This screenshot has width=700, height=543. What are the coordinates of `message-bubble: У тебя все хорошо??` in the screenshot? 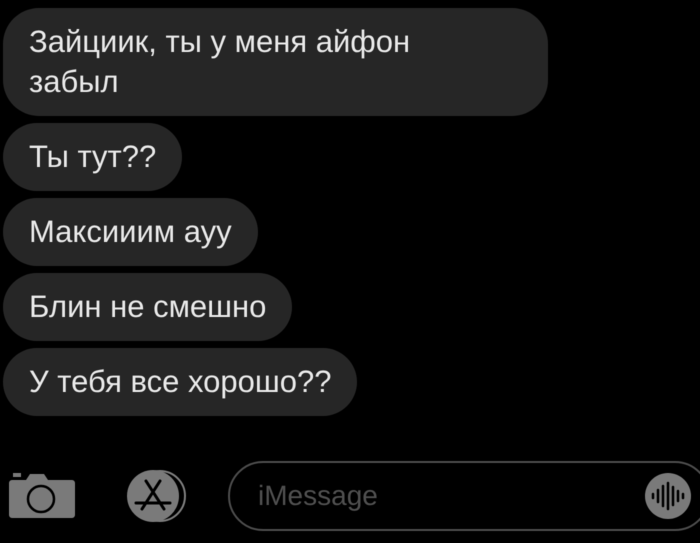 It's located at (180, 382).